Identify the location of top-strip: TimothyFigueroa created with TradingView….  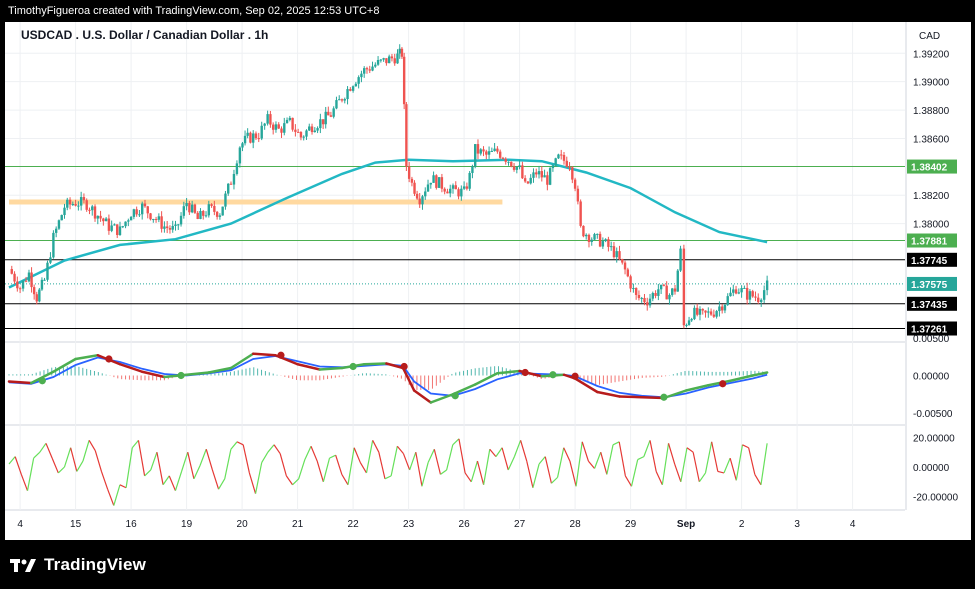
(487, 11).